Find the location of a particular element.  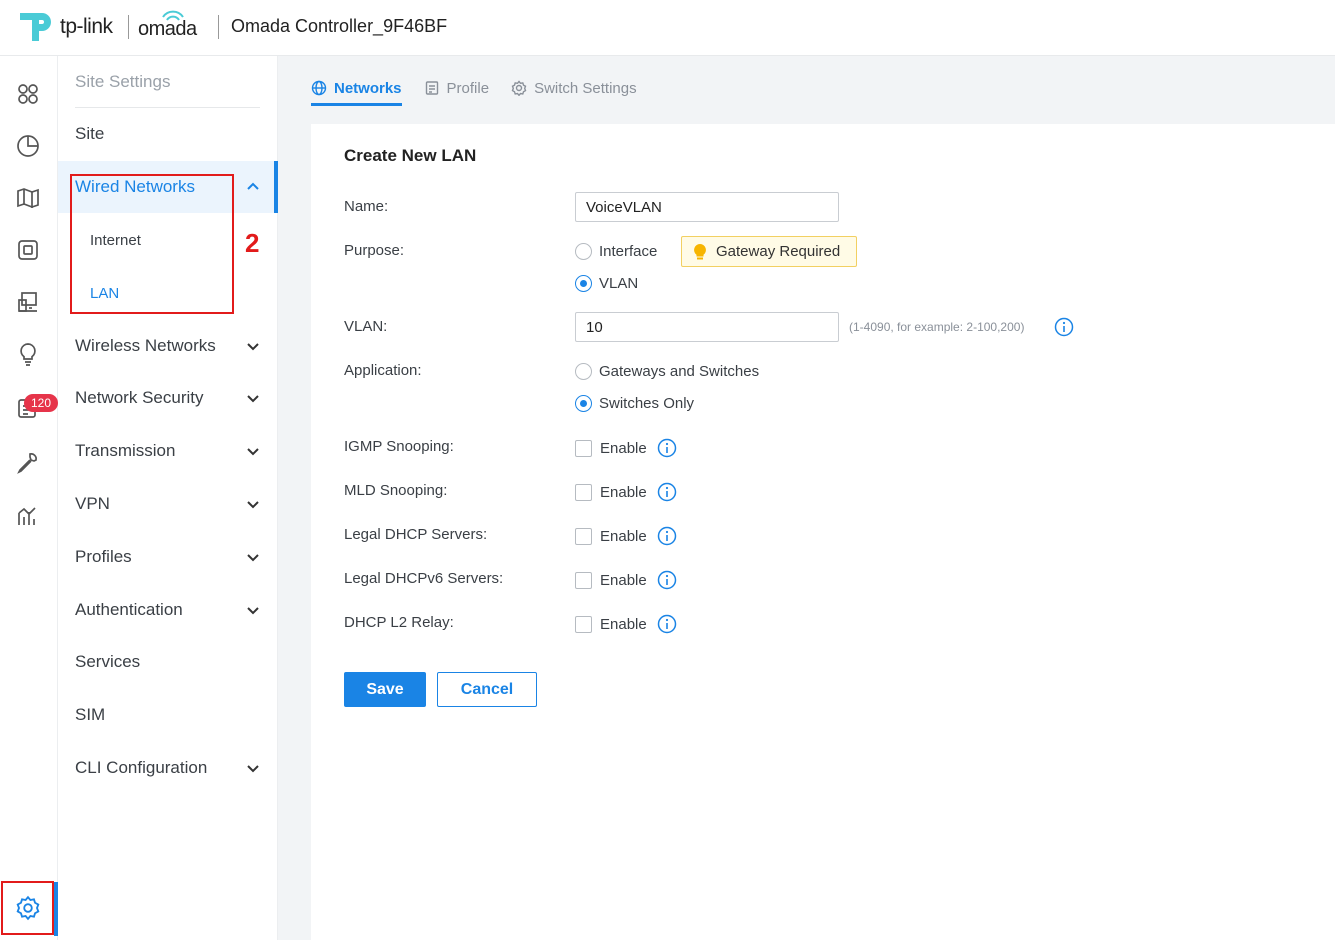

dashboard-icon is located at coordinates (28, 94).